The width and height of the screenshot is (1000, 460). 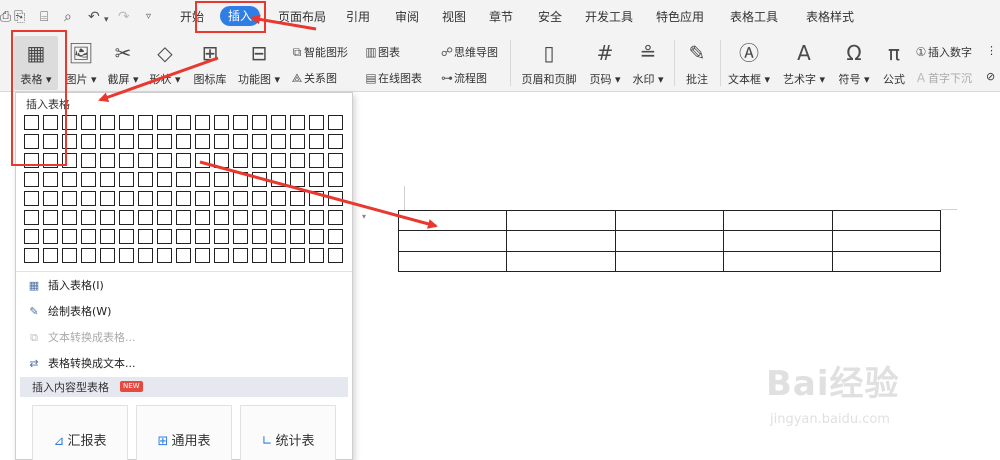 I want to click on text-box-button: Ⓐ 文本框 ▾, so click(x=749, y=63).